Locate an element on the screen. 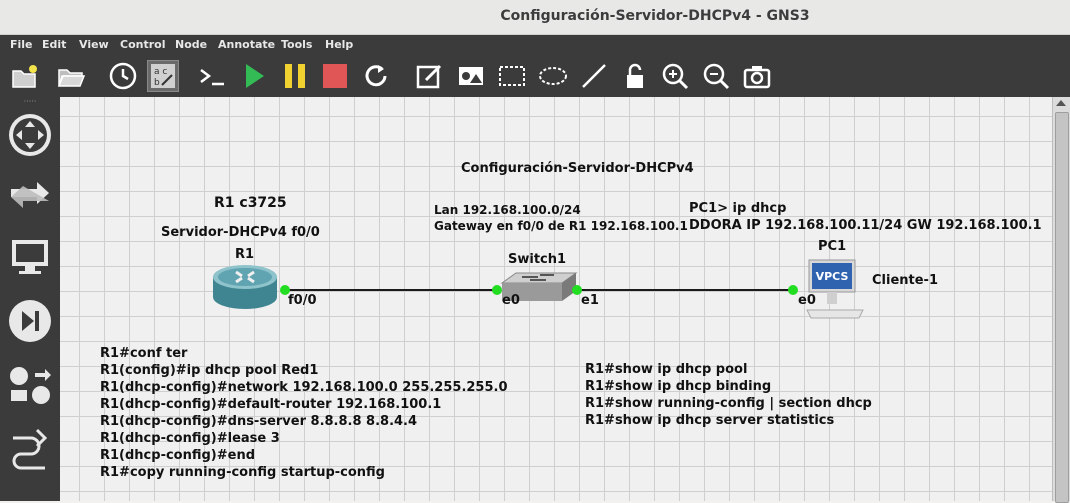 This screenshot has width=1070, height=503. svg-text: b is located at coordinates (157, 83).